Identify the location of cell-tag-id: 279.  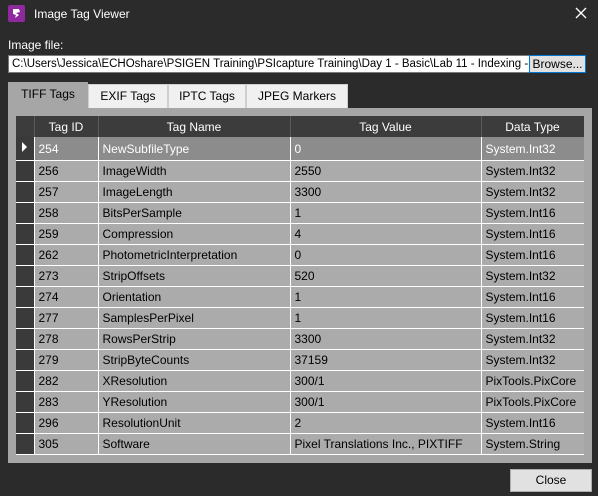
(66, 360).